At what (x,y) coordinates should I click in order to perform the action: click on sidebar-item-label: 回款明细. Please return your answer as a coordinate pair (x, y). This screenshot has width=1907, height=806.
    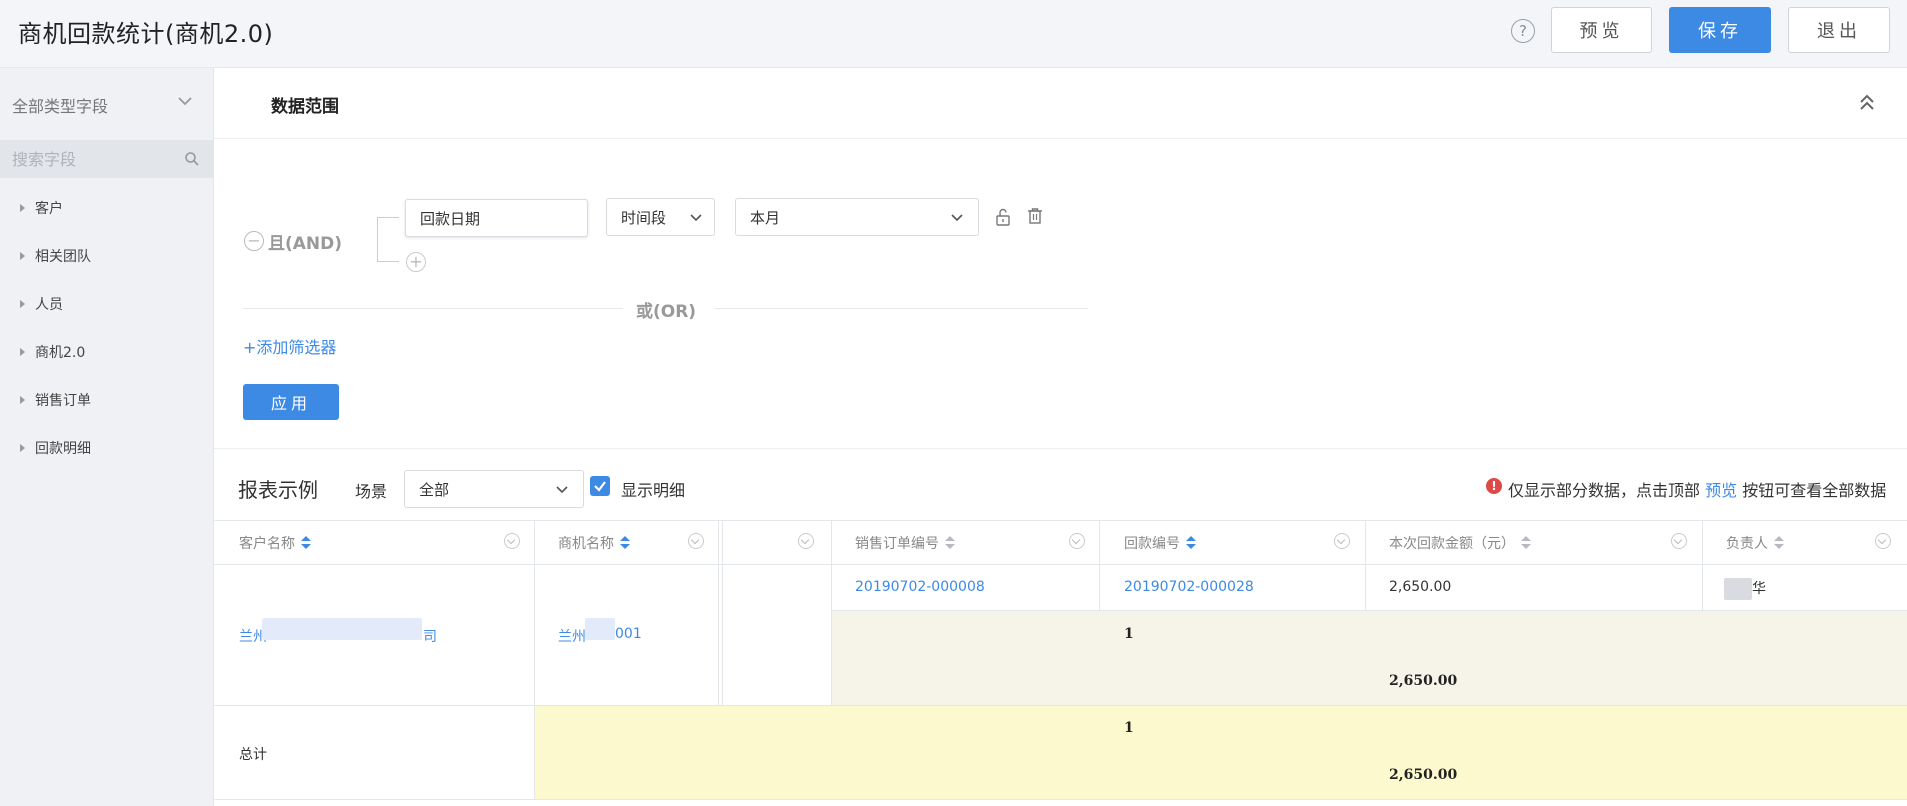
    Looking at the image, I should click on (63, 449).